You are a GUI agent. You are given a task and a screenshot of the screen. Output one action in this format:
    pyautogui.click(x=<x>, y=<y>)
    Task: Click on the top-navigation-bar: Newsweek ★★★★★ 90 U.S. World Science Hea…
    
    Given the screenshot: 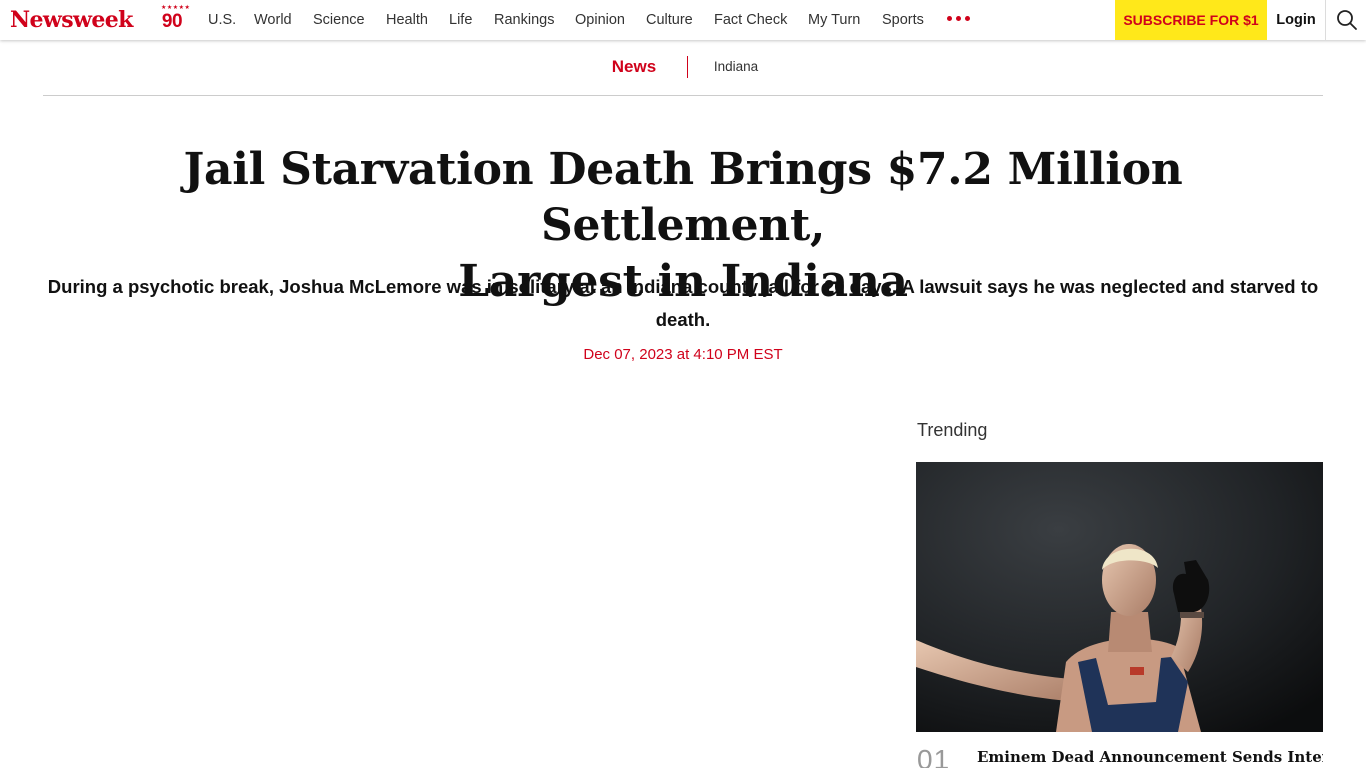 What is the action you would take?
    pyautogui.click(x=683, y=20)
    